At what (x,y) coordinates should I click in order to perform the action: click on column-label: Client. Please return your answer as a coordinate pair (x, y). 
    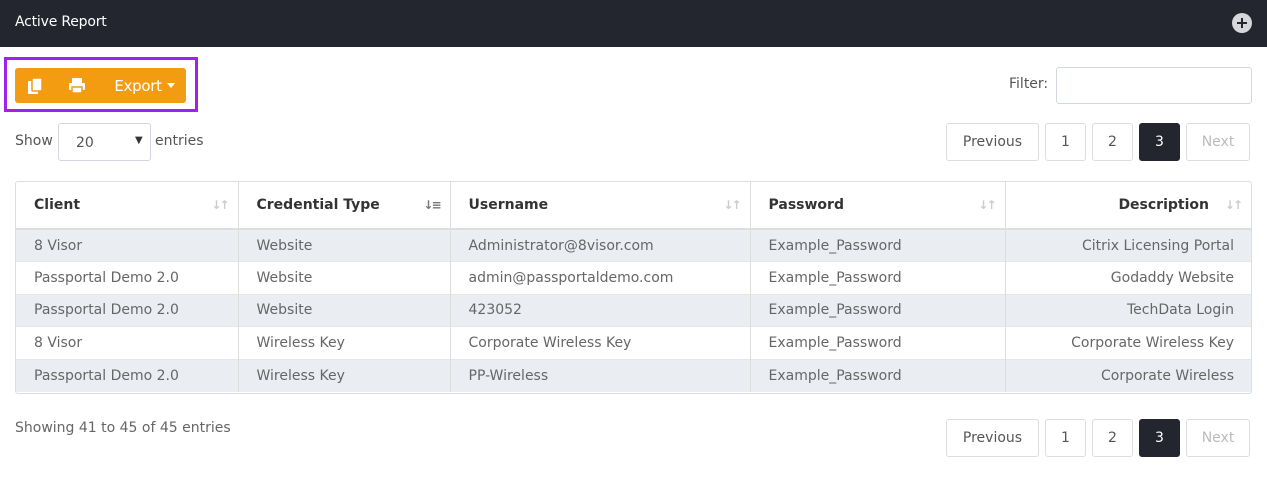
    Looking at the image, I should click on (57, 205).